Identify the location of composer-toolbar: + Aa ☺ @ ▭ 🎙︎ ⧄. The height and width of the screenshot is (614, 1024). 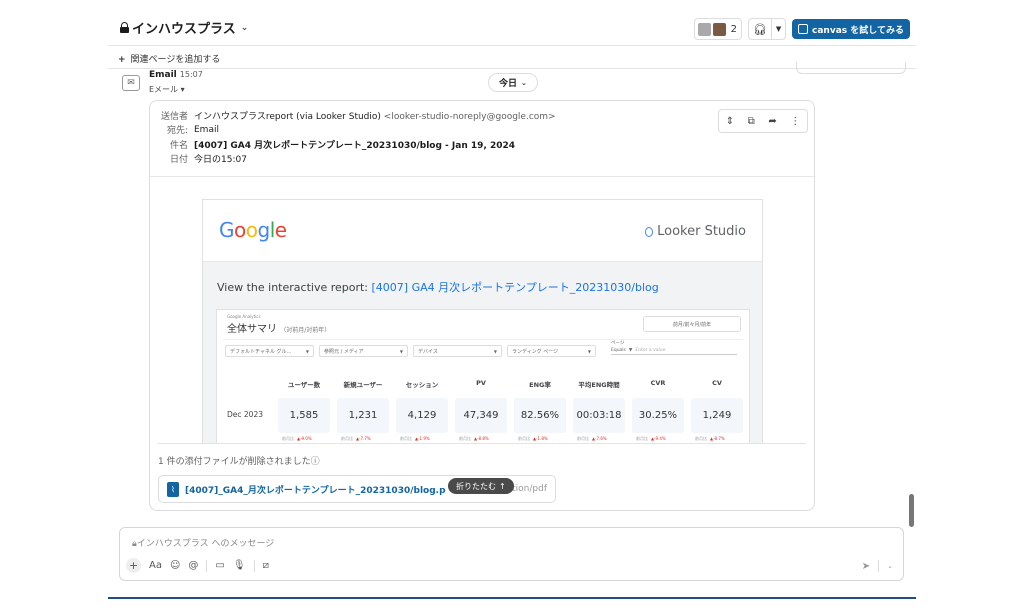
(197, 565).